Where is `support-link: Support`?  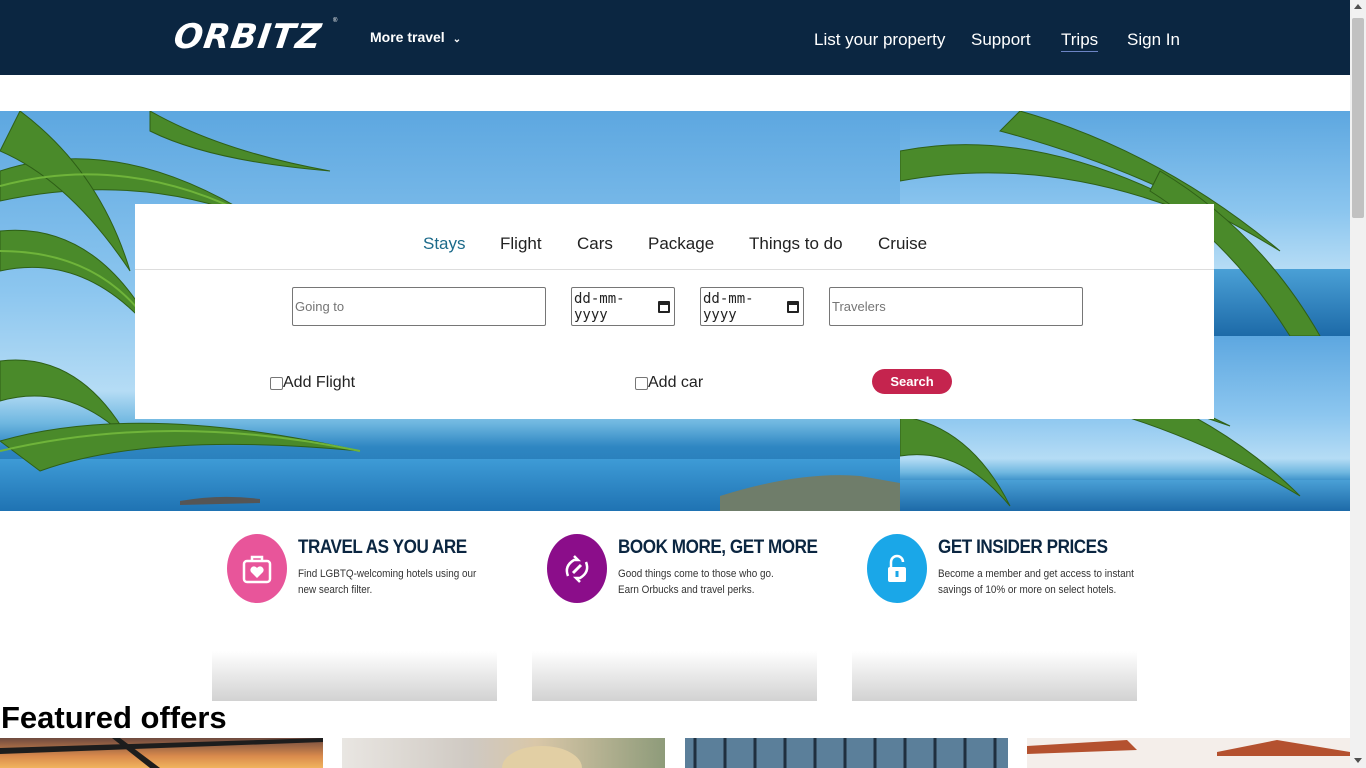 support-link: Support is located at coordinates (1001, 40).